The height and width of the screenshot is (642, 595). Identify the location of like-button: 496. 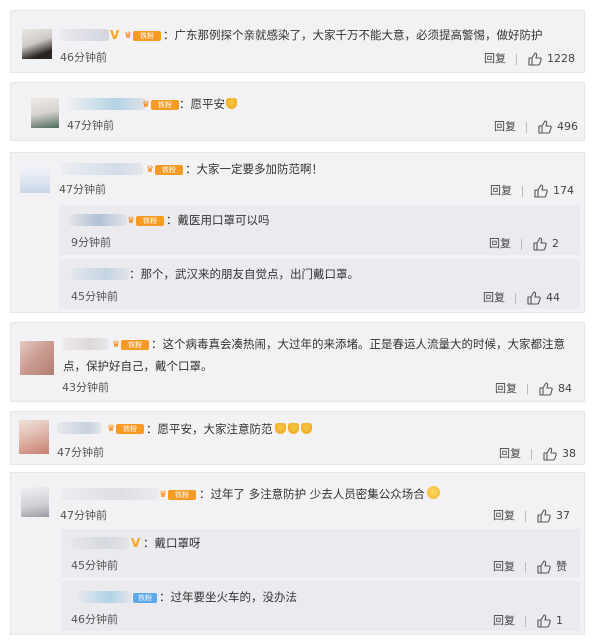
(561, 127).